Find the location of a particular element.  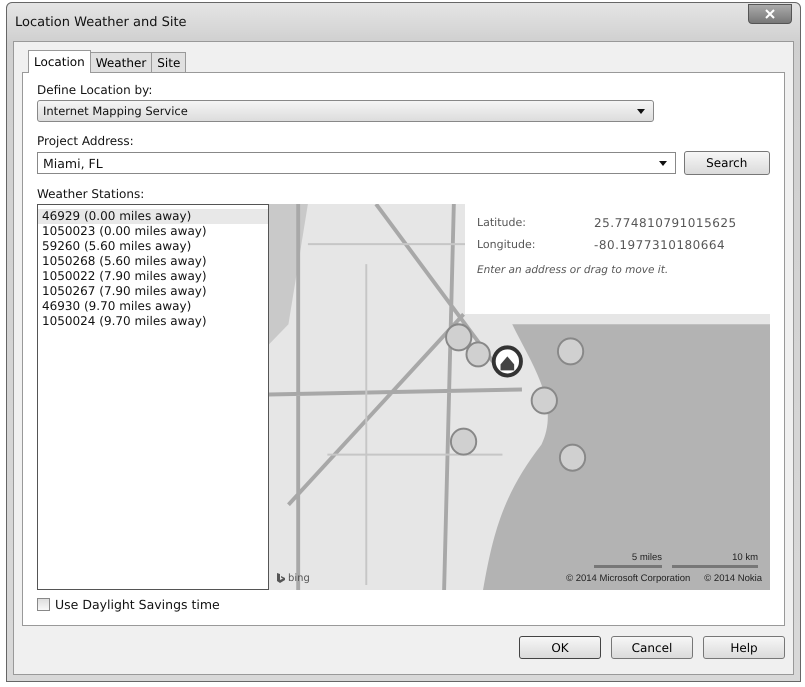

tab: Site is located at coordinates (168, 62).